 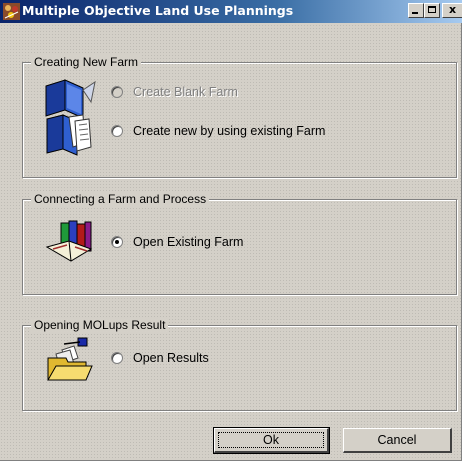 I want to click on window-title: Multiple Objective Land Use Plannings, so click(x=158, y=10).